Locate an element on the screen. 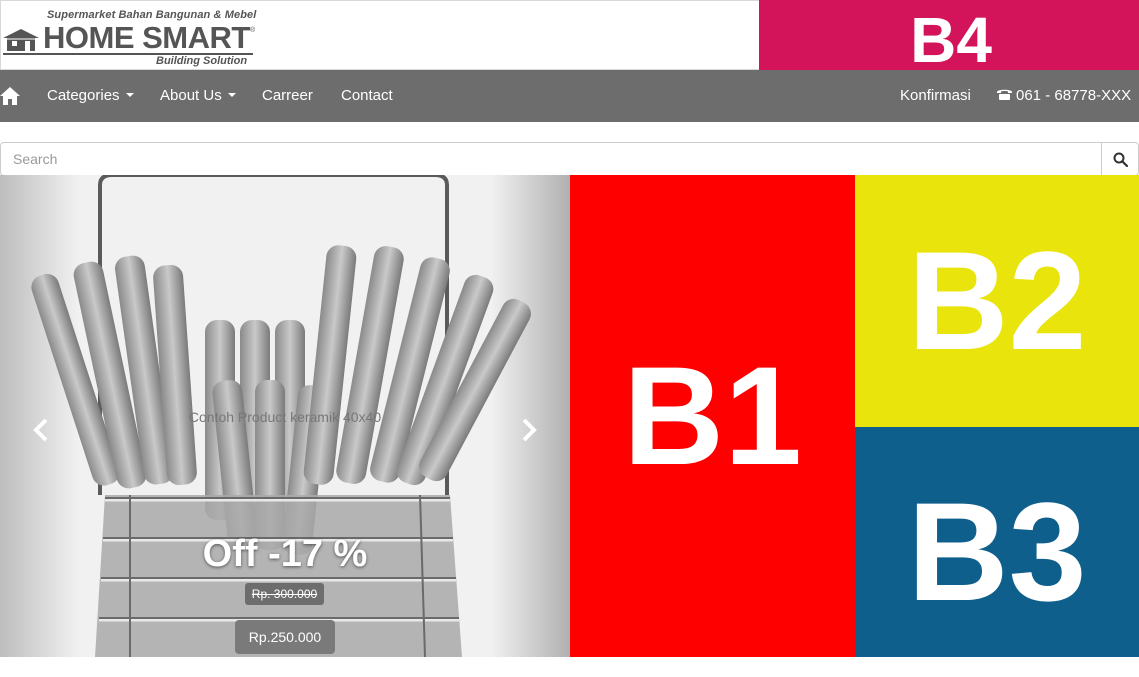 The width and height of the screenshot is (1139, 677). logo-trademark: ® is located at coordinates (253, 30).